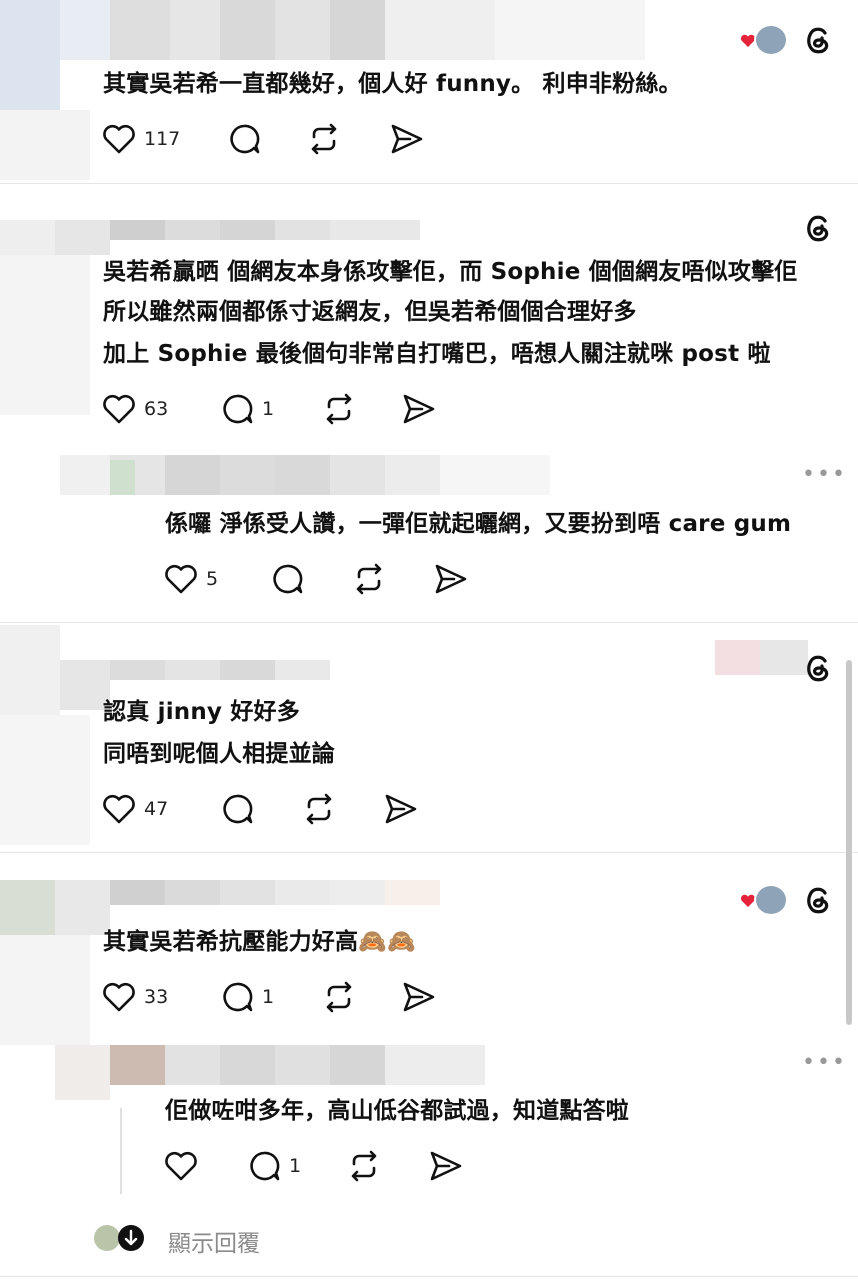  I want to click on like-count: 47, so click(156, 809).